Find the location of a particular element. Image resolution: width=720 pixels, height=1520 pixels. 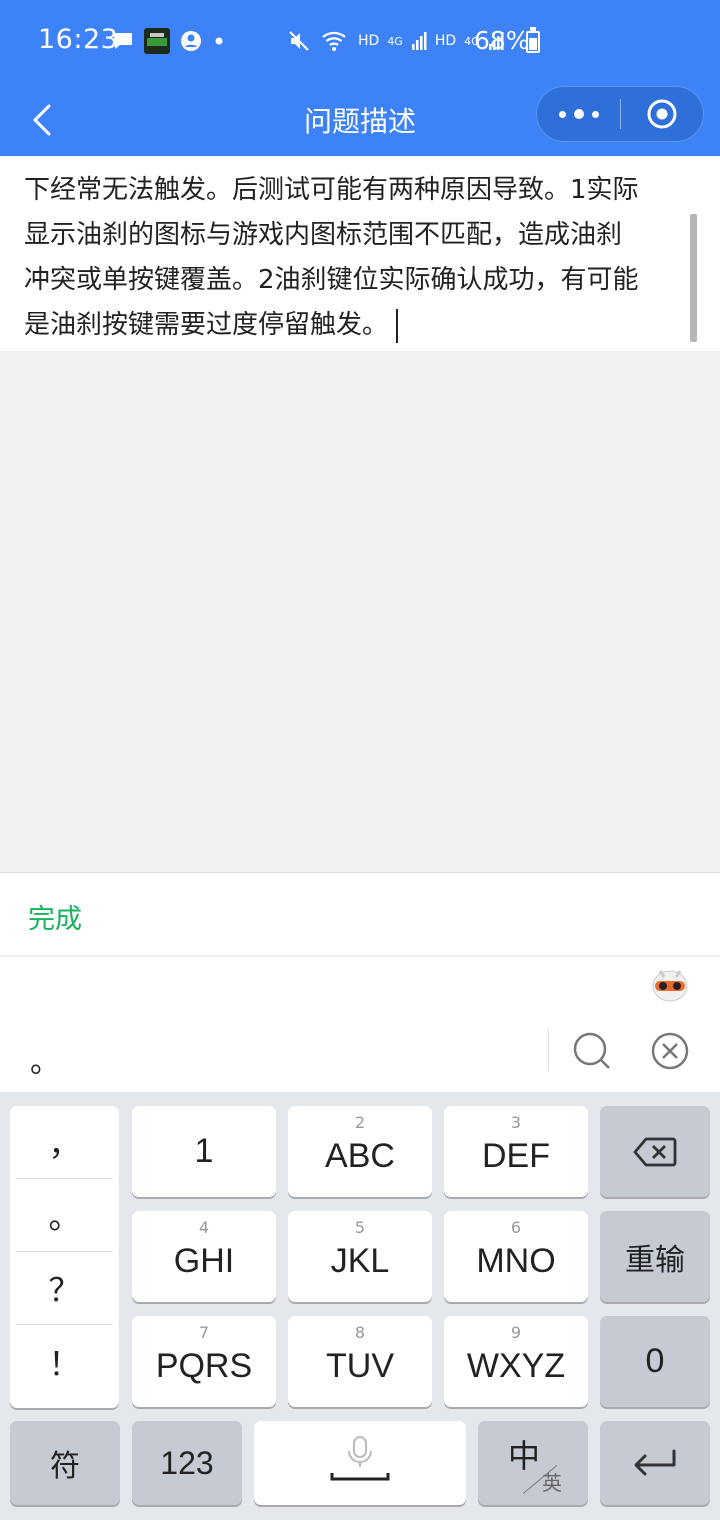

retype-key: 重输 is located at coordinates (655, 1256).